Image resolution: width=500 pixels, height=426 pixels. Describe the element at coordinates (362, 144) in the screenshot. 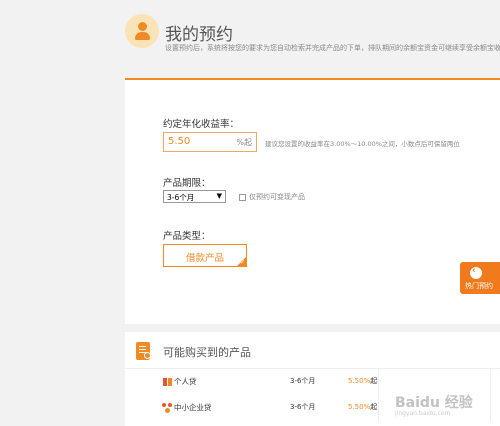

I see `rate-hint: 建议您设置的收益率在3.00%～10.00%之间，小数点后可保留两位` at that location.